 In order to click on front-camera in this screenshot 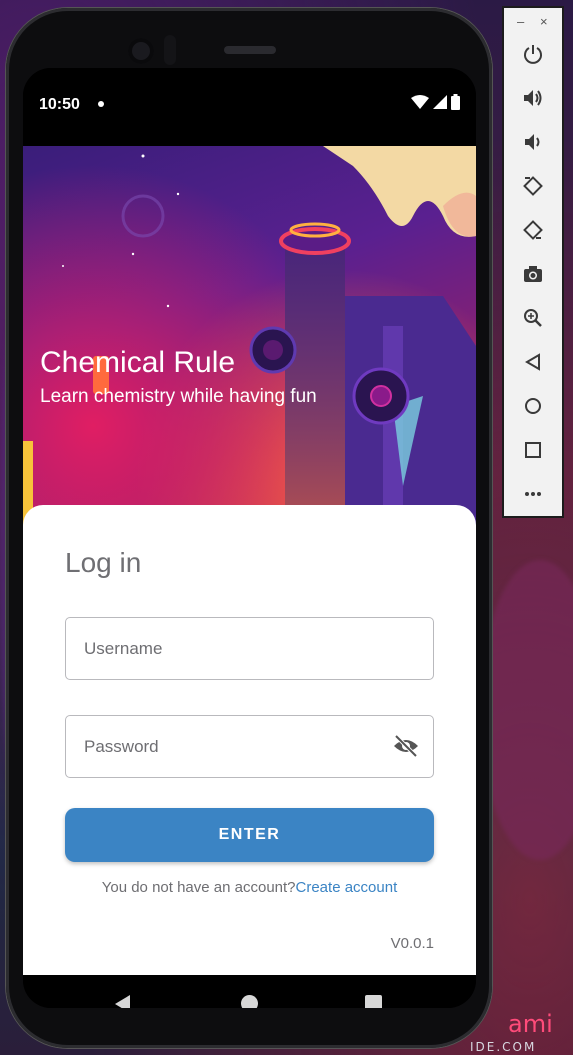, I will do `click(141, 51)`.